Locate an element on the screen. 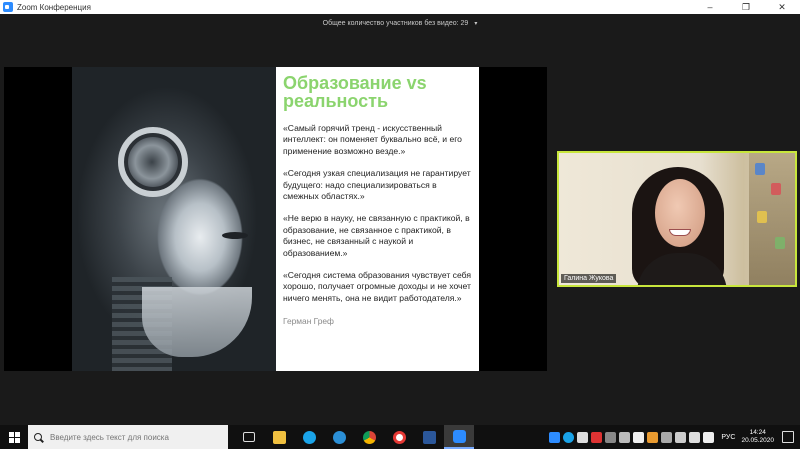 The height and width of the screenshot is (449, 800). window-titlebar: Zoom Конференция – ❐ ✕ is located at coordinates (400, 7).